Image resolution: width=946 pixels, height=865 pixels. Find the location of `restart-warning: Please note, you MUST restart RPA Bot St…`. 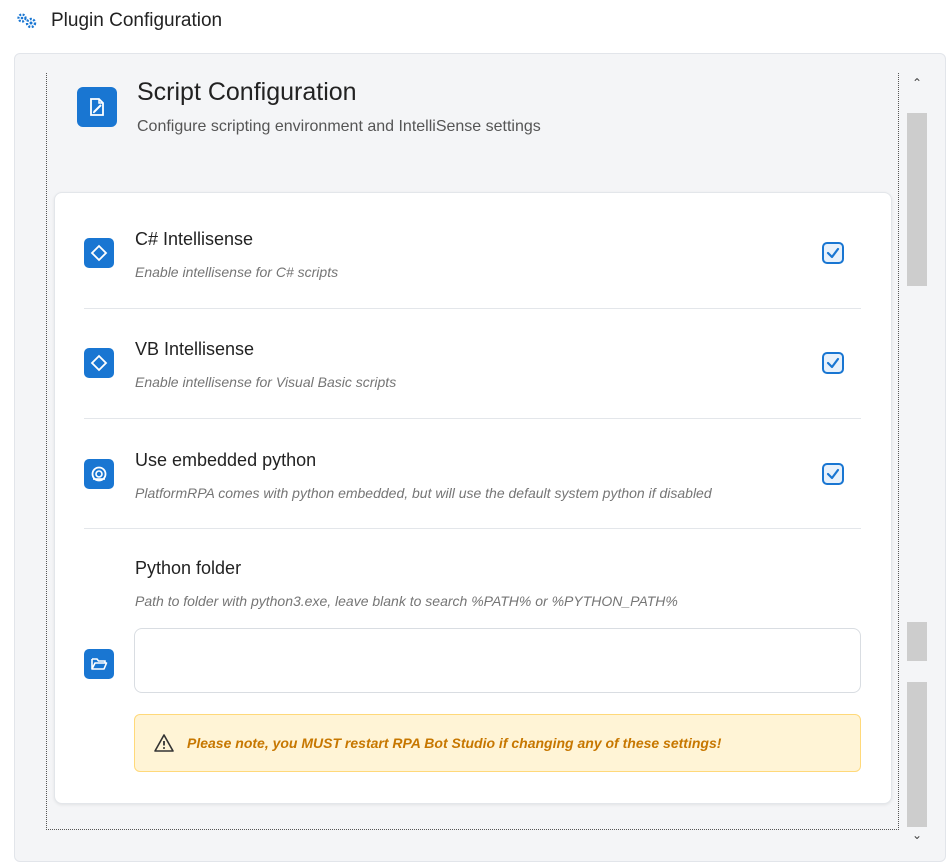

restart-warning: Please note, you MUST restart RPA Bot St… is located at coordinates (497, 743).